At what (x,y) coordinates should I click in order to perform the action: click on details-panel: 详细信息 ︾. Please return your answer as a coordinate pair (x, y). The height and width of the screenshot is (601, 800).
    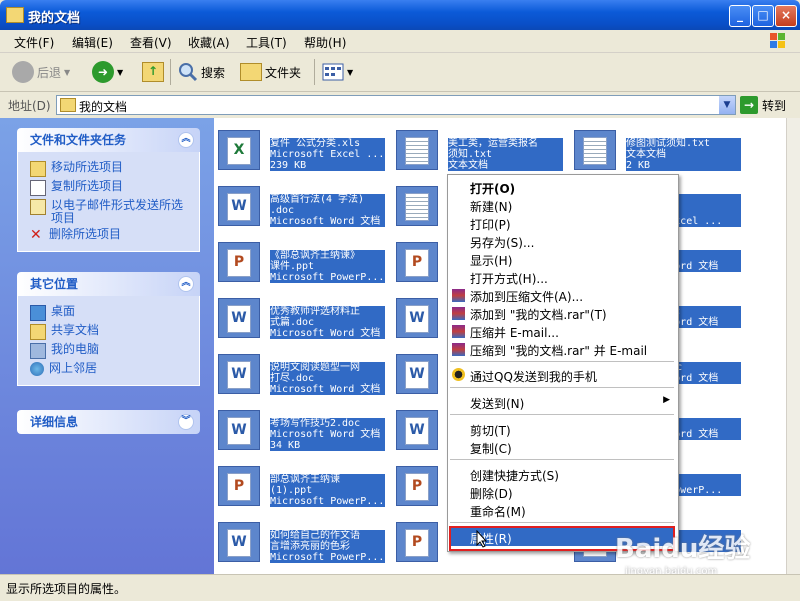
    Looking at the image, I should click on (108, 422).